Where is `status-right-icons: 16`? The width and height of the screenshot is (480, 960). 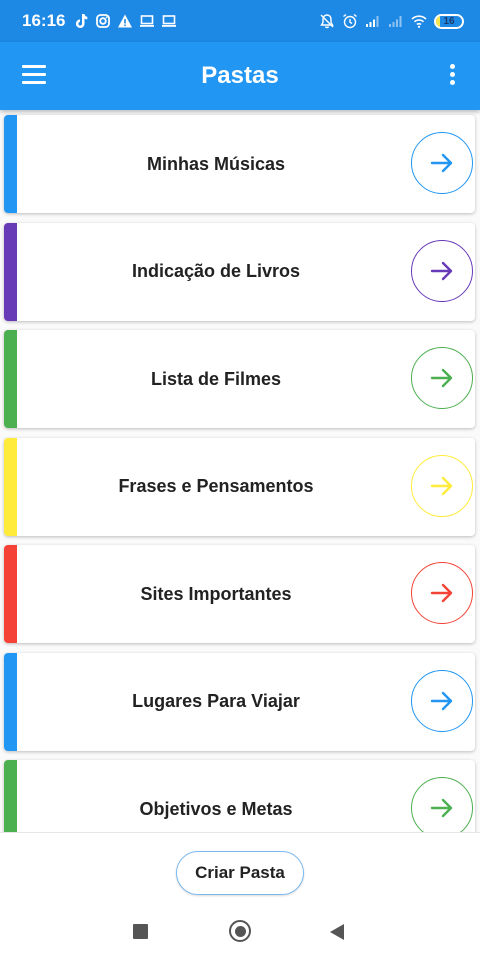
status-right-icons: 16 is located at coordinates (391, 21).